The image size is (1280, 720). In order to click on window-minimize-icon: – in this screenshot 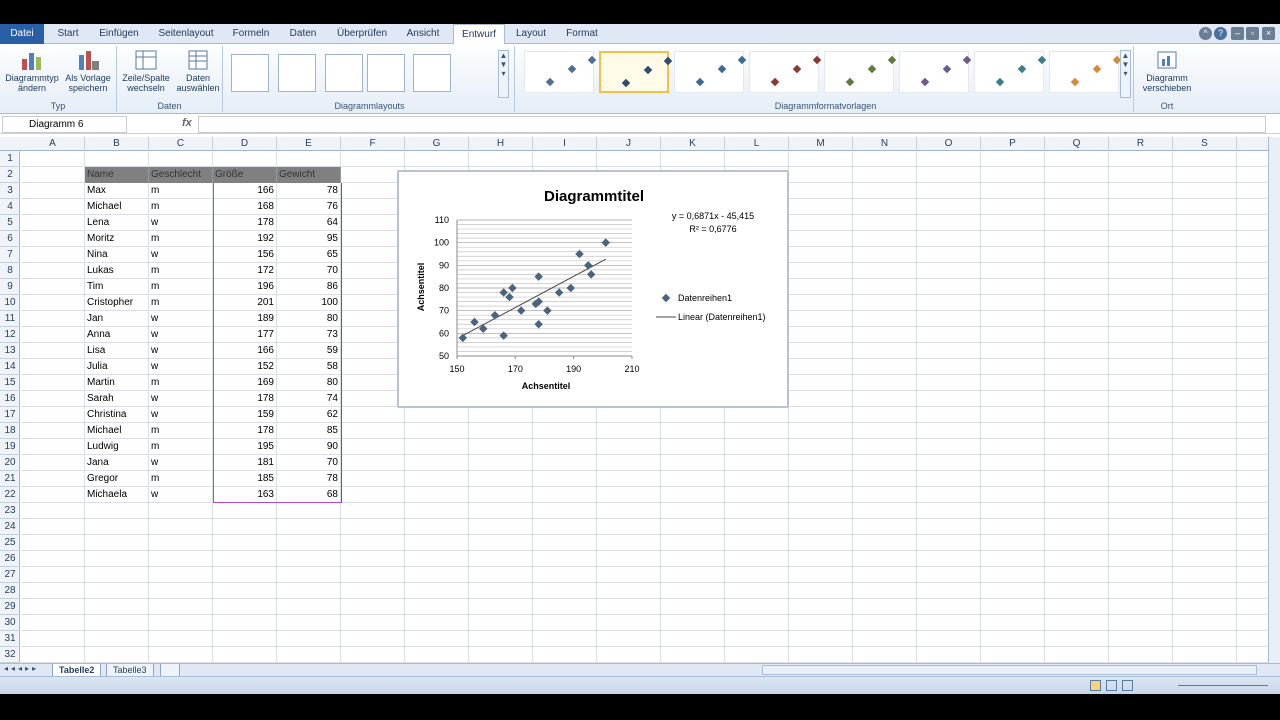, I will do `click(1237, 33)`.